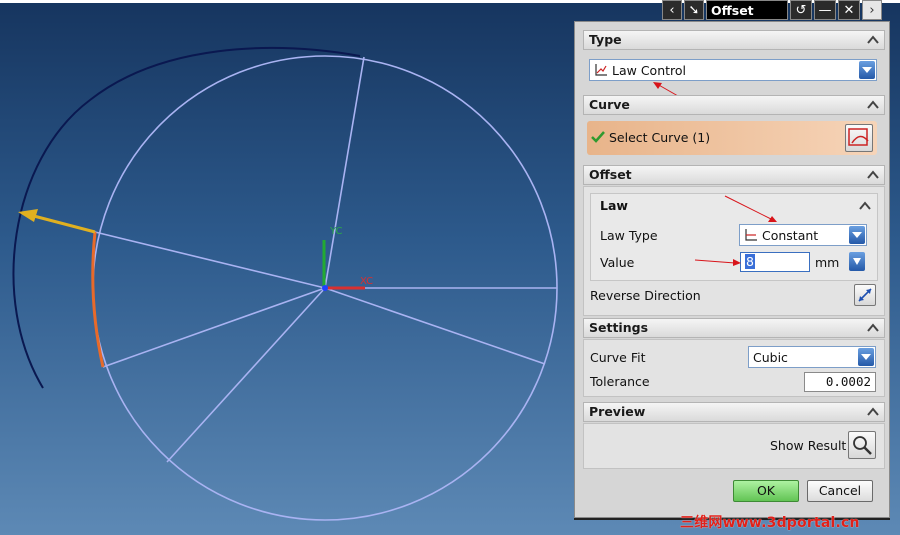 This screenshot has width=900, height=535. Describe the element at coordinates (790, 235) in the screenshot. I see `law-type-value: Constant` at that location.